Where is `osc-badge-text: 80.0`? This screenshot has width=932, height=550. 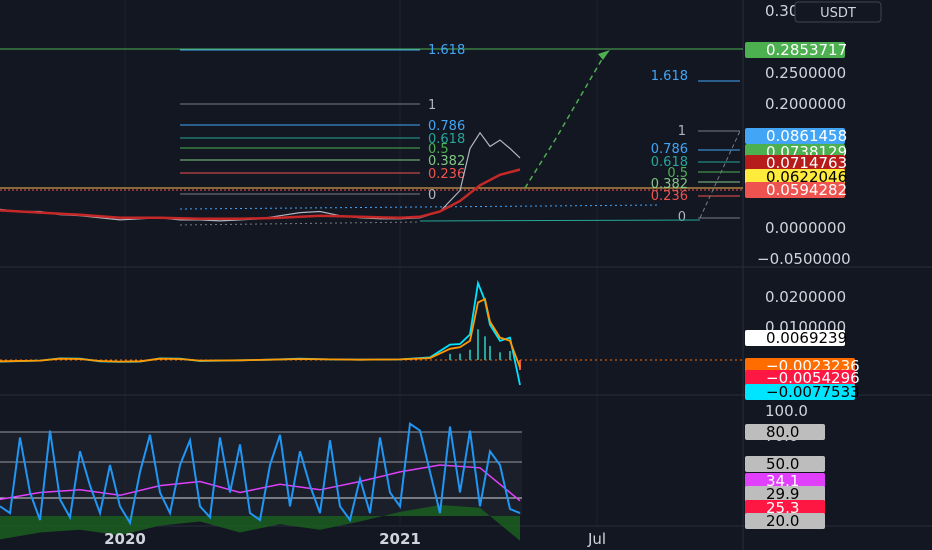 osc-badge-text: 80.0 is located at coordinates (782, 432).